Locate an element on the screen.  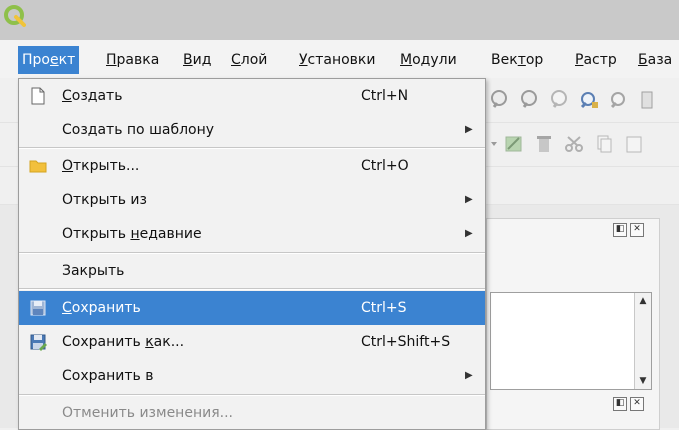
shortcut-new: Ctrl+N is located at coordinates (385, 96).